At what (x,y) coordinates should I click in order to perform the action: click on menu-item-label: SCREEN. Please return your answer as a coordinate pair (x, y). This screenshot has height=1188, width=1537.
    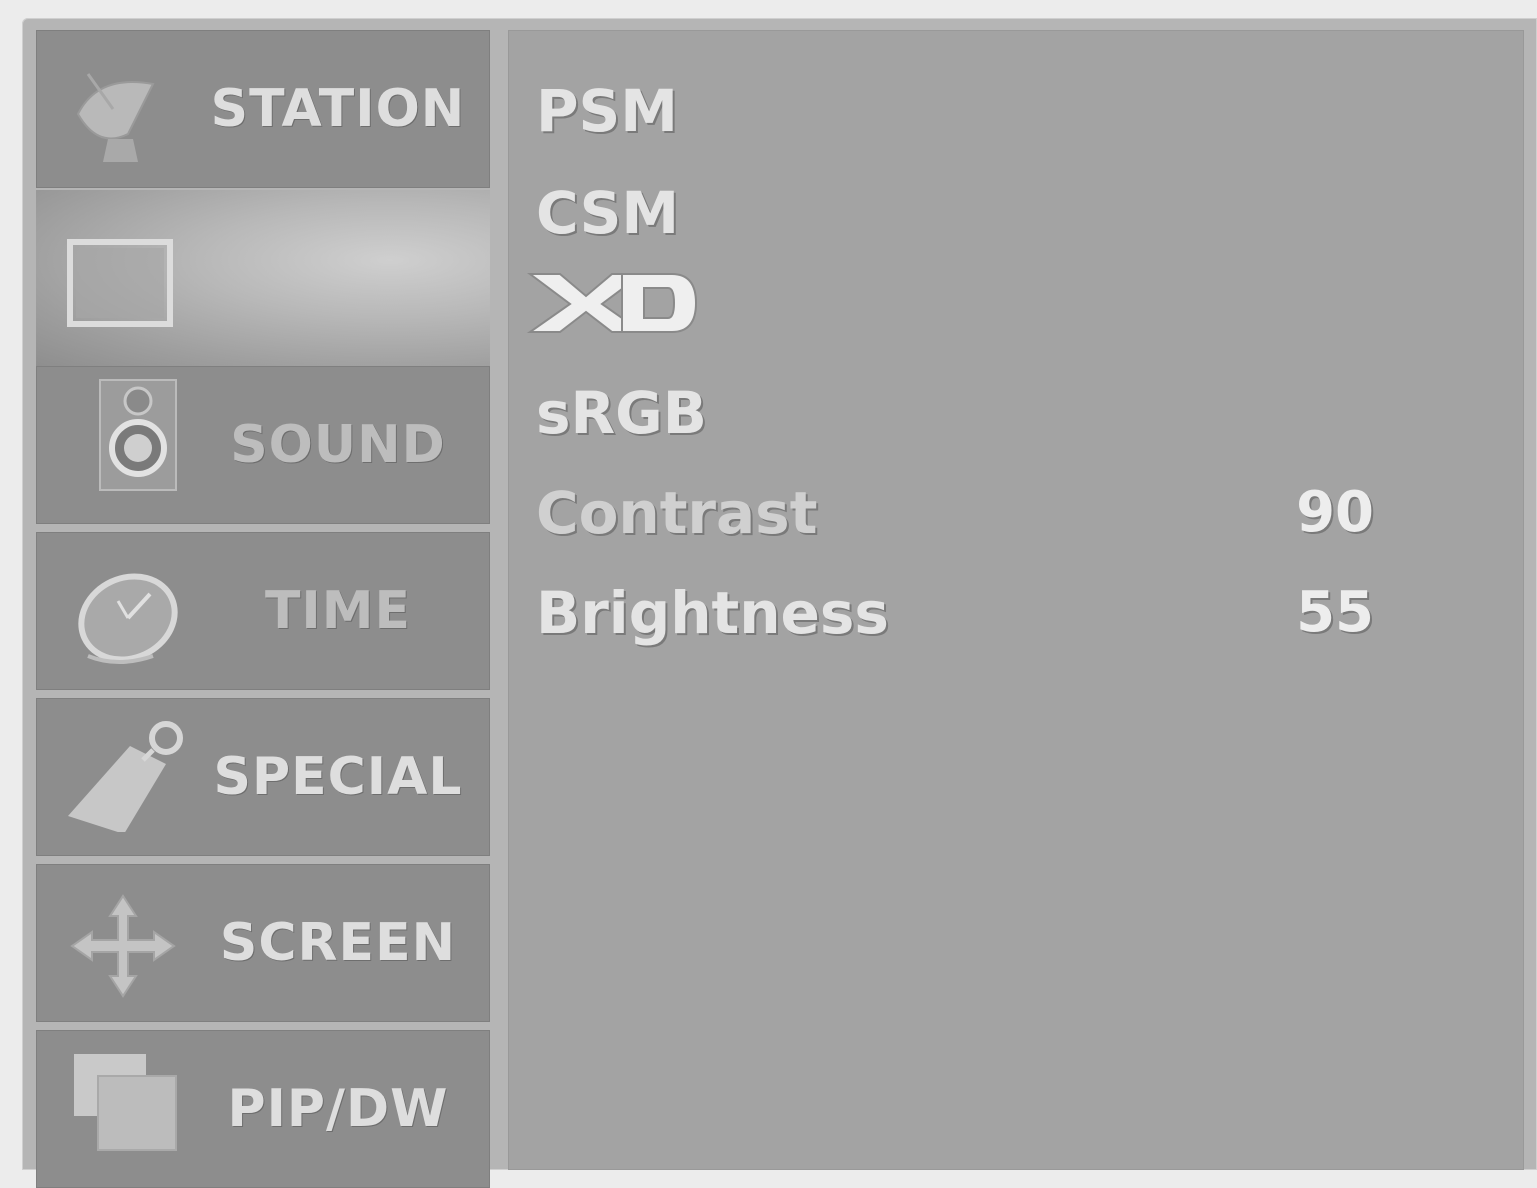
    Looking at the image, I should click on (338, 943).